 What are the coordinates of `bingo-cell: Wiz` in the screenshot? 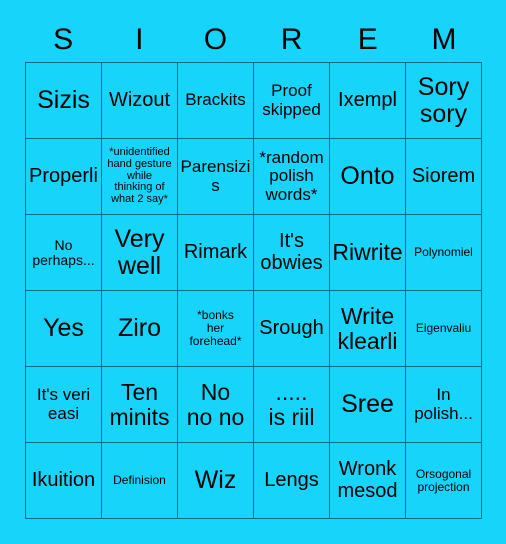 It's located at (216, 481).